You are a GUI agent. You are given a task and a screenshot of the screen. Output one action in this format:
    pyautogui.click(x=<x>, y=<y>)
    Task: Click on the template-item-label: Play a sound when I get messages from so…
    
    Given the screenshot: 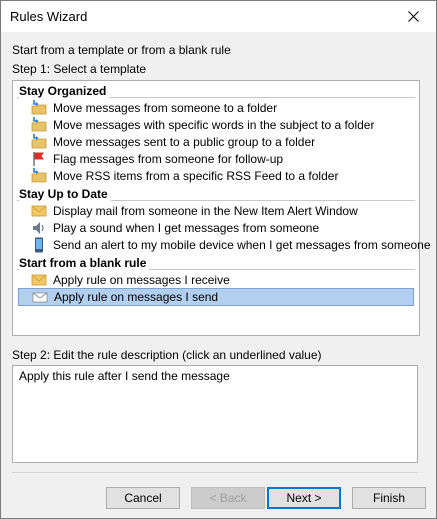 What is the action you would take?
    pyautogui.click(x=186, y=227)
    